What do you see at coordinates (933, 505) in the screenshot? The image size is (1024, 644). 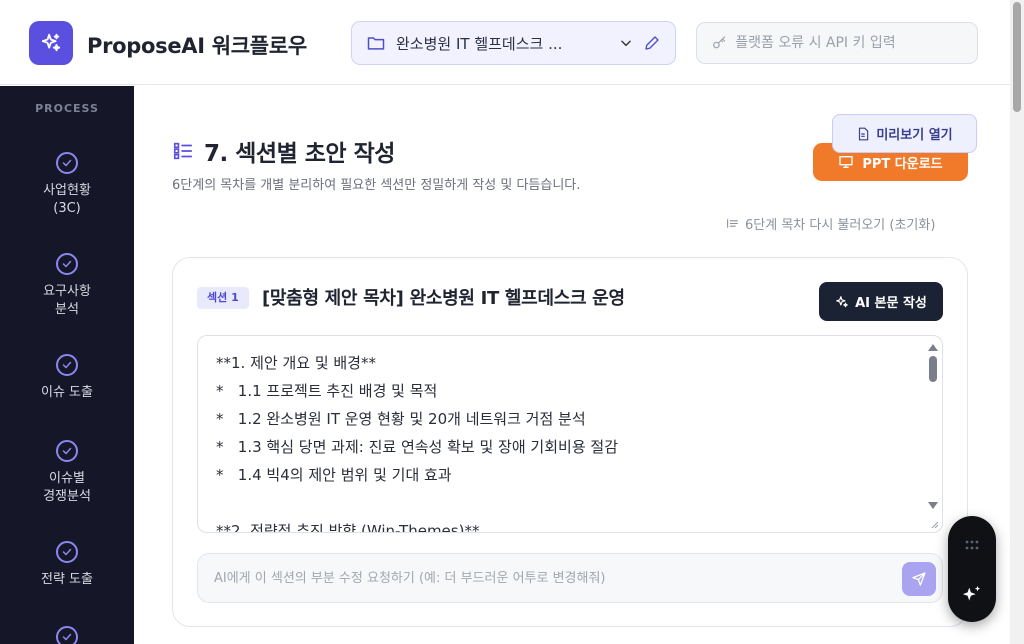 I see `scroll-down-arrow` at bounding box center [933, 505].